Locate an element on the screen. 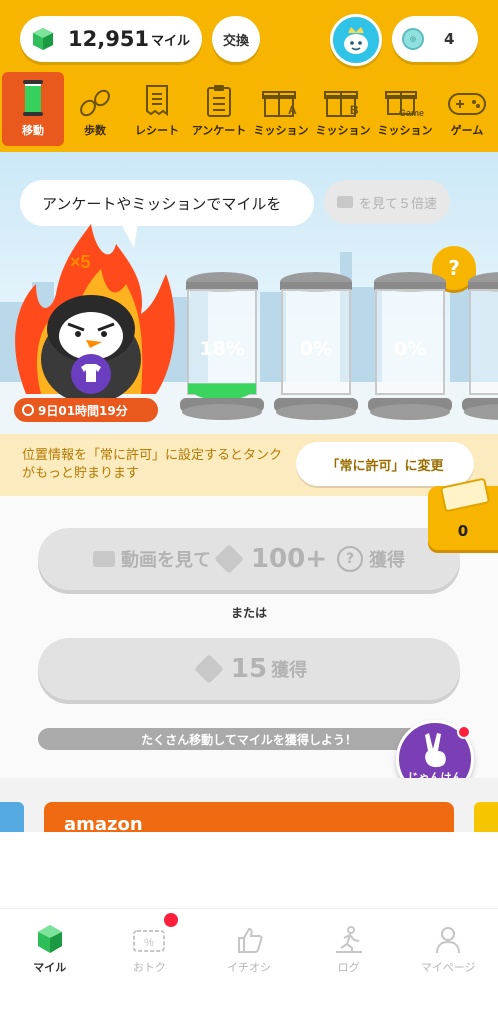  gamepad-icon is located at coordinates (467, 104).